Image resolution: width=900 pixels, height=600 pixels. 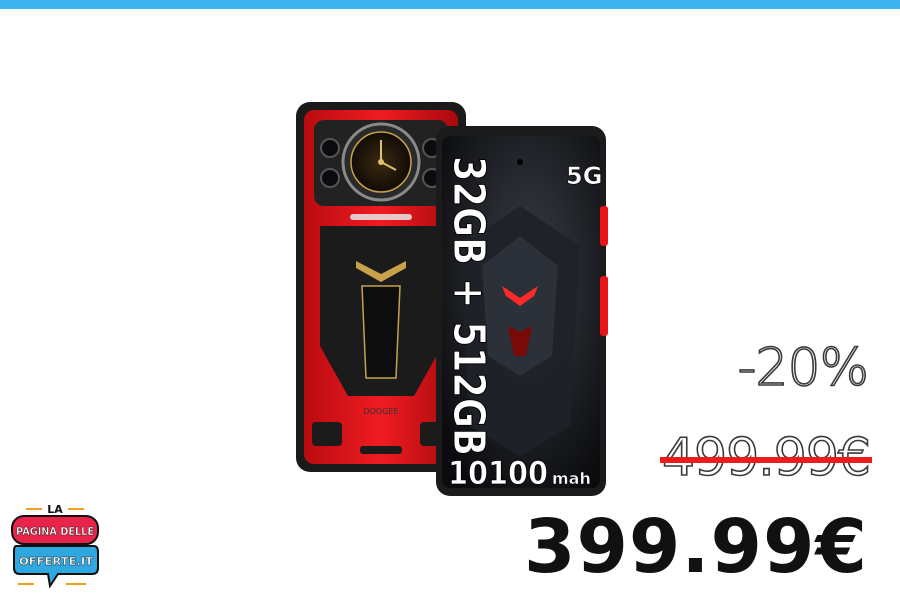 I want to click on svg-text: OFFERTE.IT, so click(x=56, y=561).